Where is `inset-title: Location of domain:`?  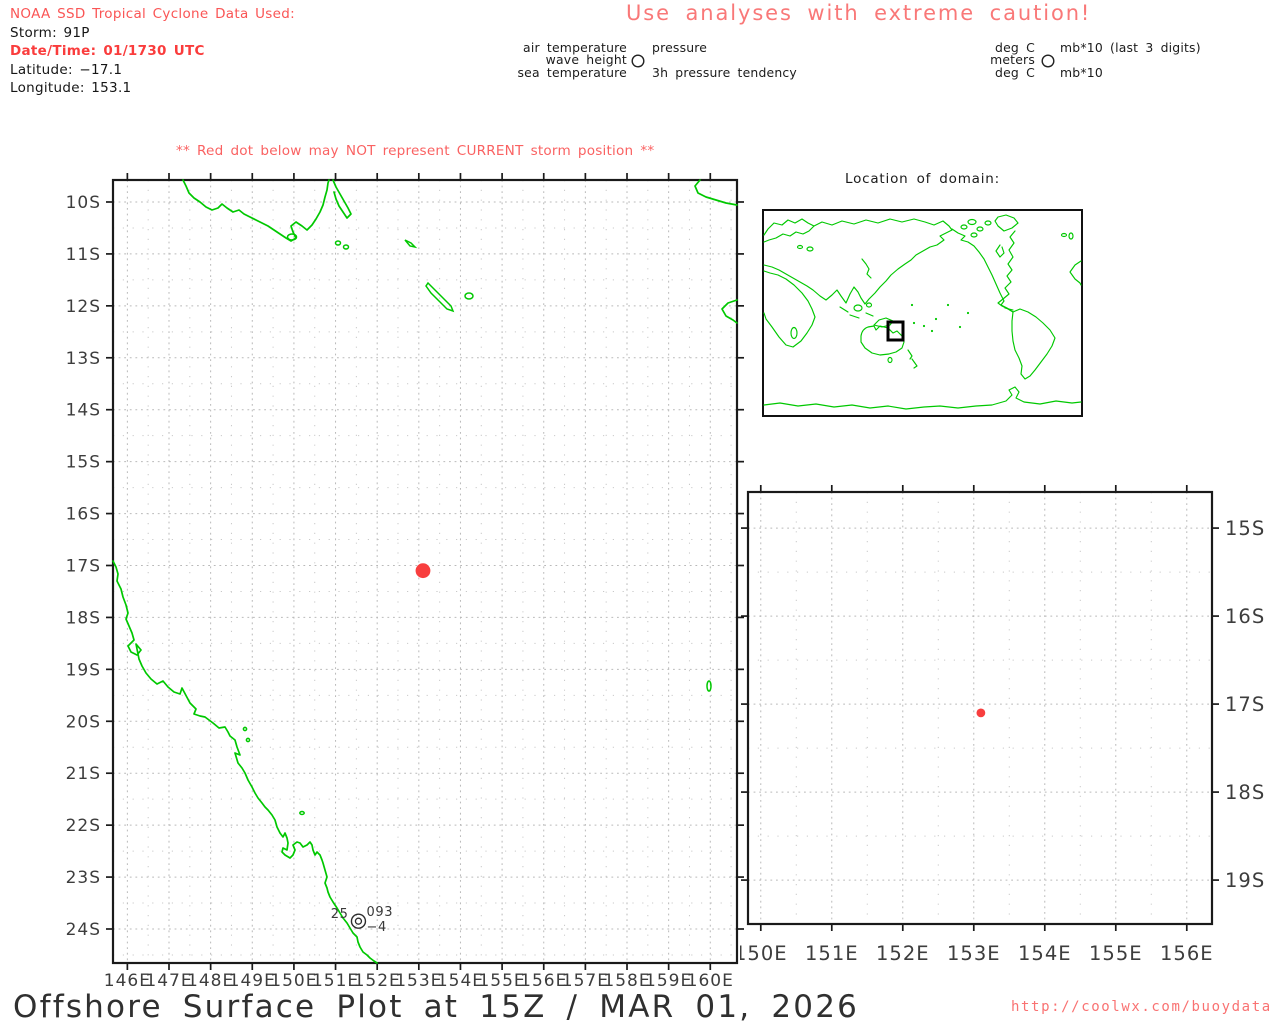 inset-title: Location of domain: is located at coordinates (922, 179).